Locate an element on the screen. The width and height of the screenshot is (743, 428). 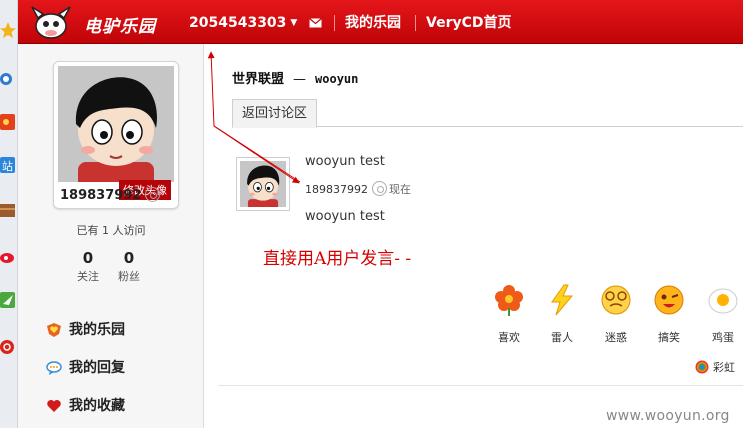
profile-avatar-card: 修改头像 189837992 is located at coordinates (116, 135).